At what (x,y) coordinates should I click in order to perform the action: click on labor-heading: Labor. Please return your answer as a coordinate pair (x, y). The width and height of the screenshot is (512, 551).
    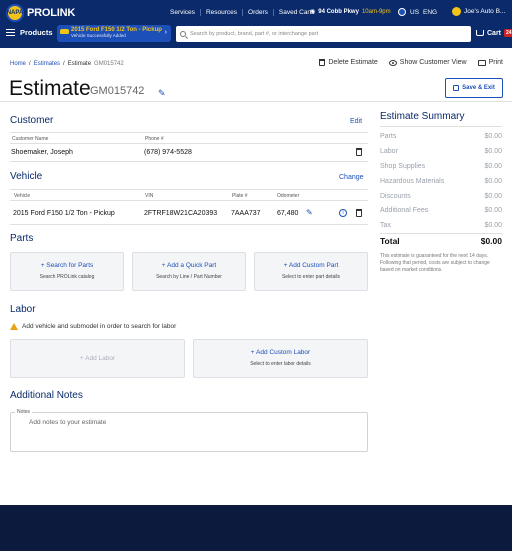
    Looking at the image, I should click on (23, 309).